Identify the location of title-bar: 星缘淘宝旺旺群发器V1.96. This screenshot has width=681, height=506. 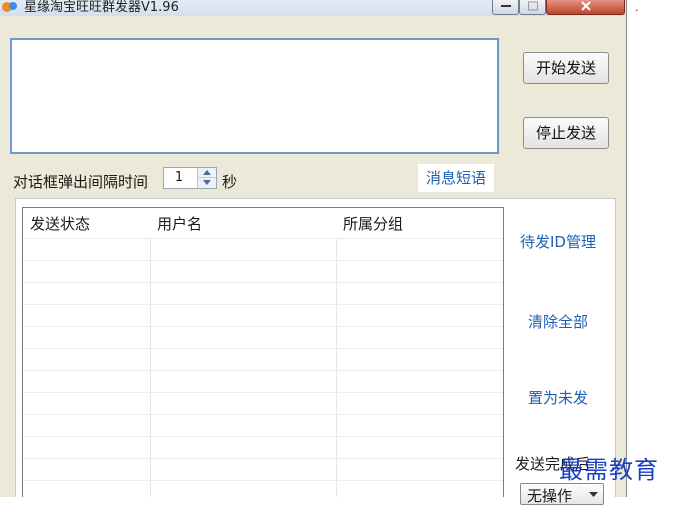
(313, 8).